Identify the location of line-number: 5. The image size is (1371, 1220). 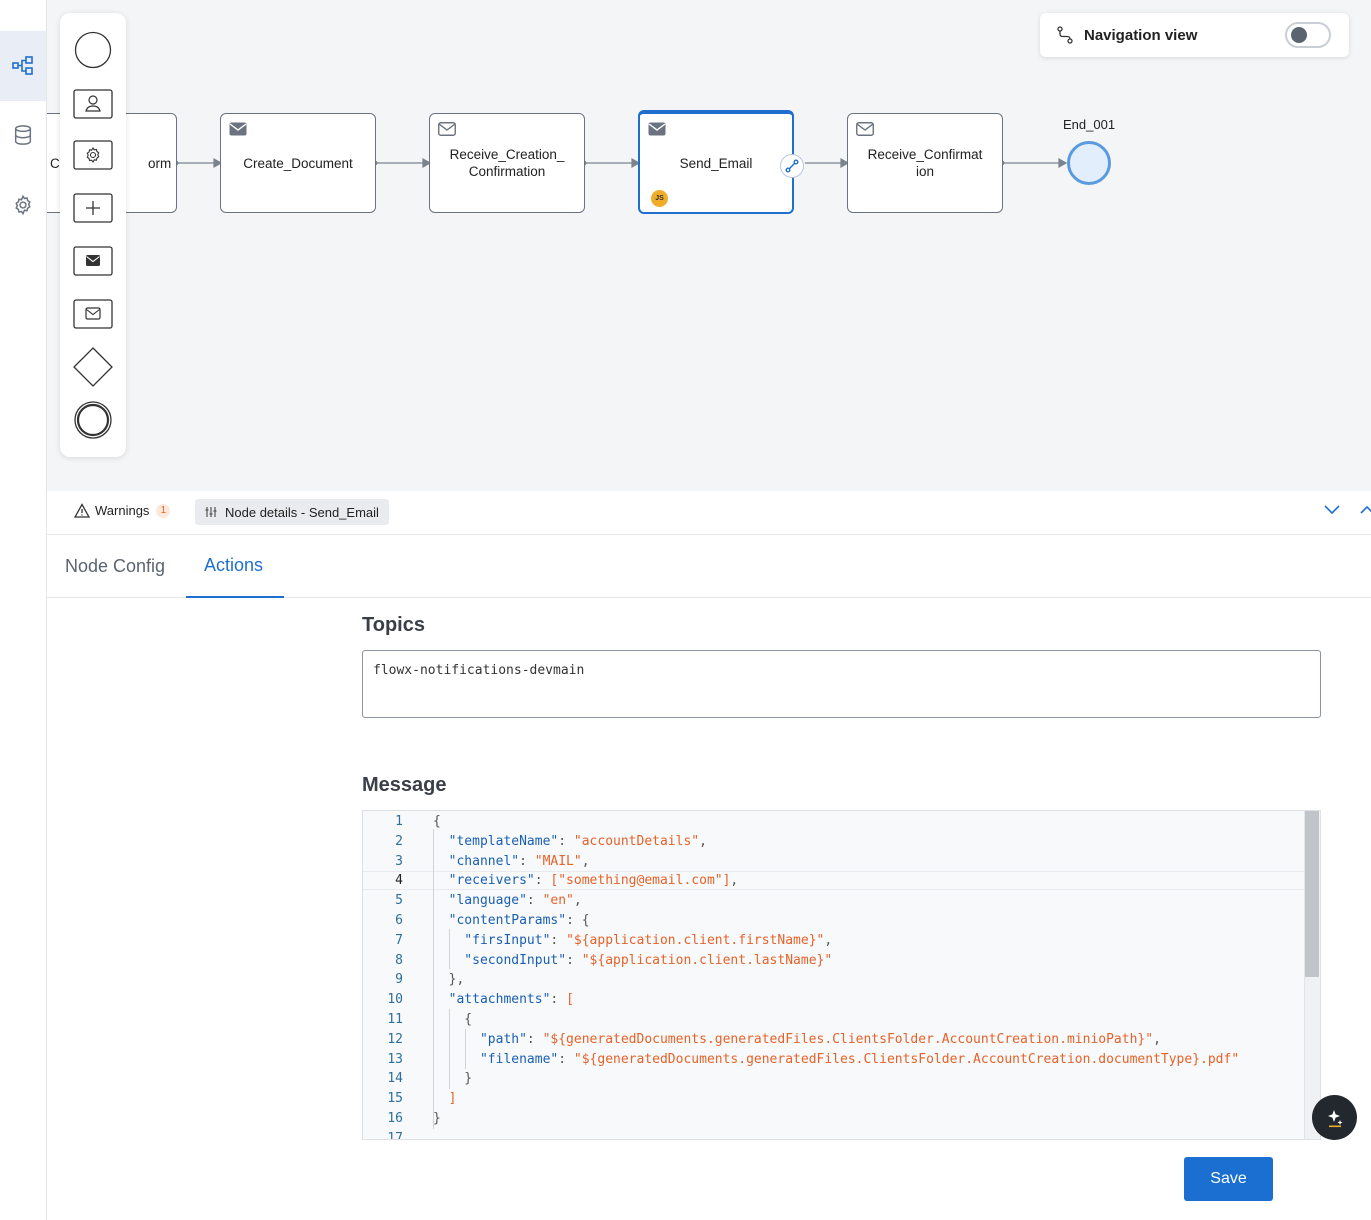
(399, 901).